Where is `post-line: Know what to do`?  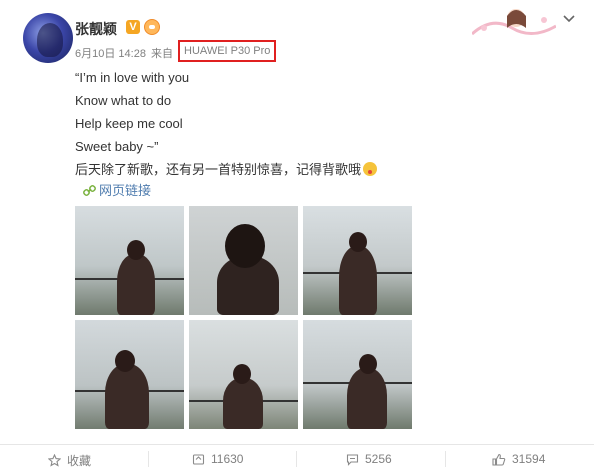
post-line: Know what to do is located at coordinates (123, 100).